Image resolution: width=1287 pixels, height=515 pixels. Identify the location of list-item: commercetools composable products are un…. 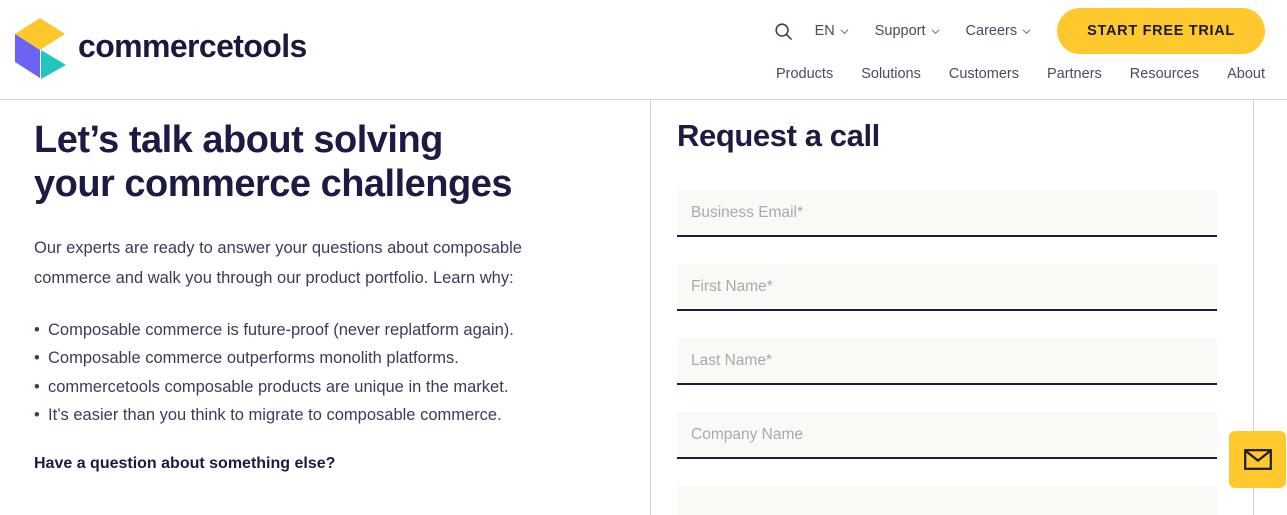
(324, 387).